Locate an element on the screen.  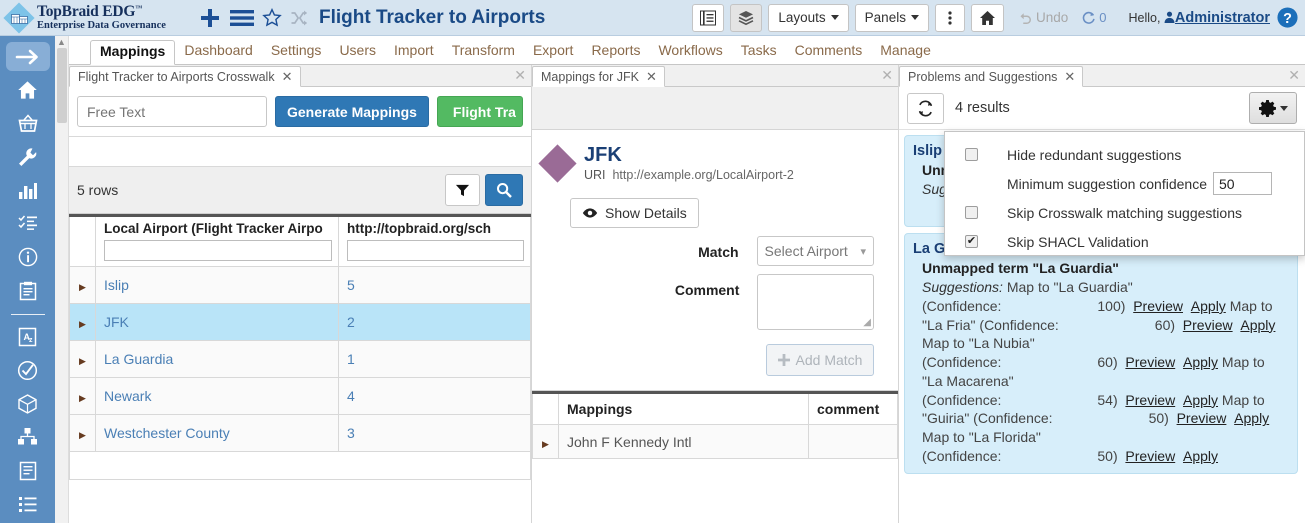
sidebar-item-network is located at coordinates (28, 437).